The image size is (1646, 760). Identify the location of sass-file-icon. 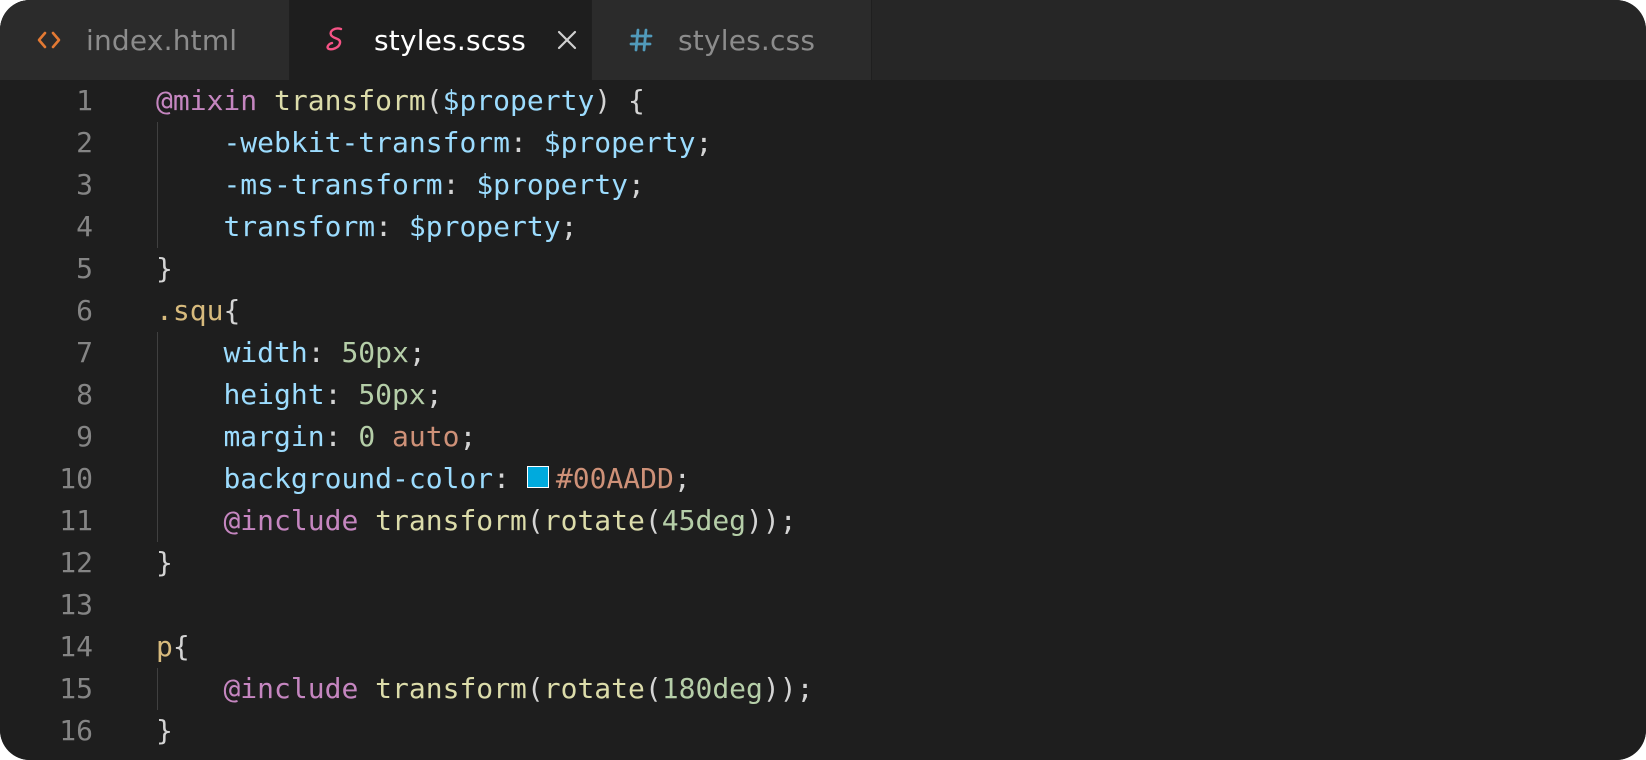
(337, 40).